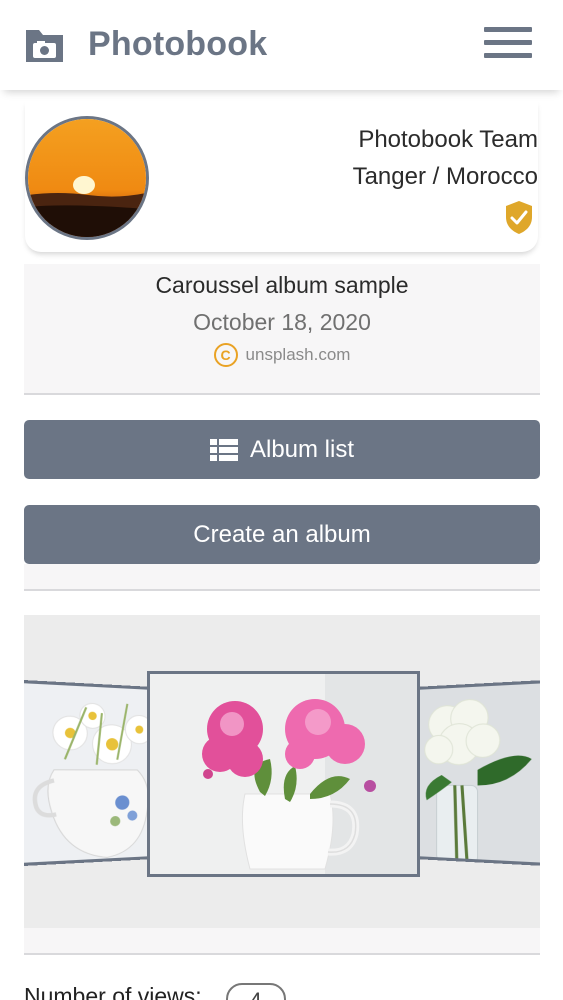  Describe the element at coordinates (177, 44) in the screenshot. I see `app-title: Photobook` at that location.